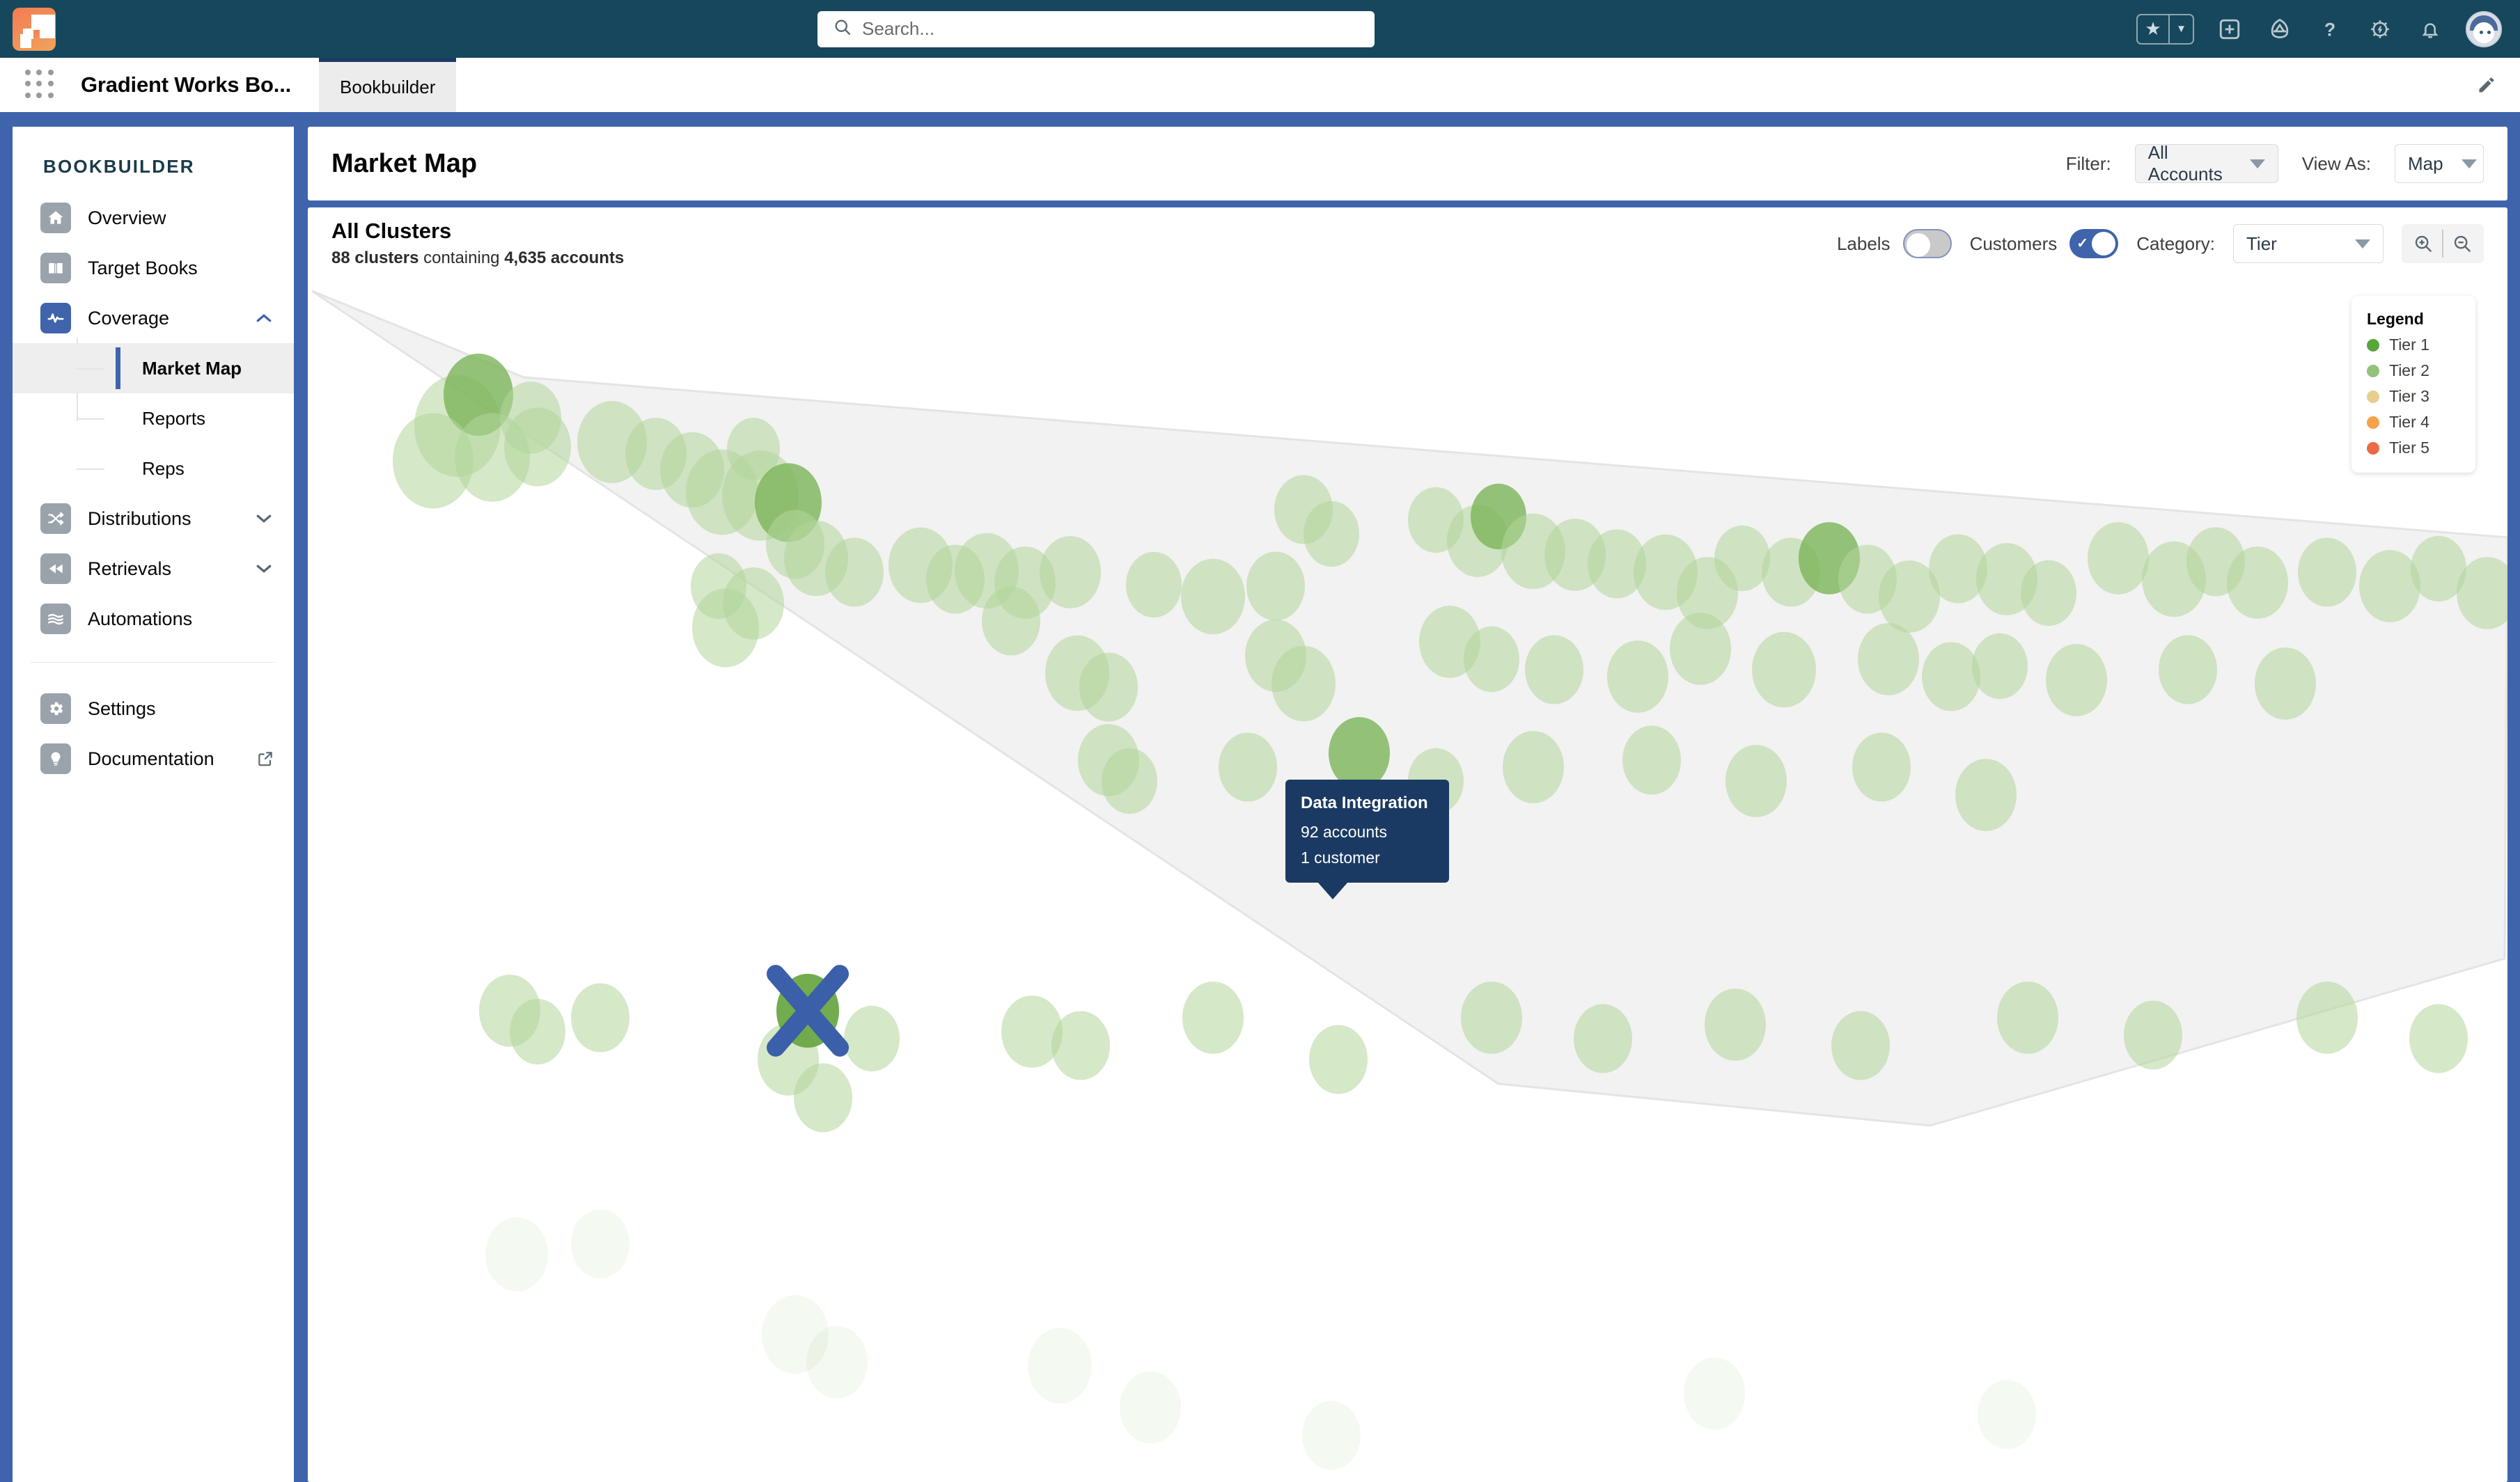  Describe the element at coordinates (153, 709) in the screenshot. I see `sidebar-item-settings: Settings` at that location.